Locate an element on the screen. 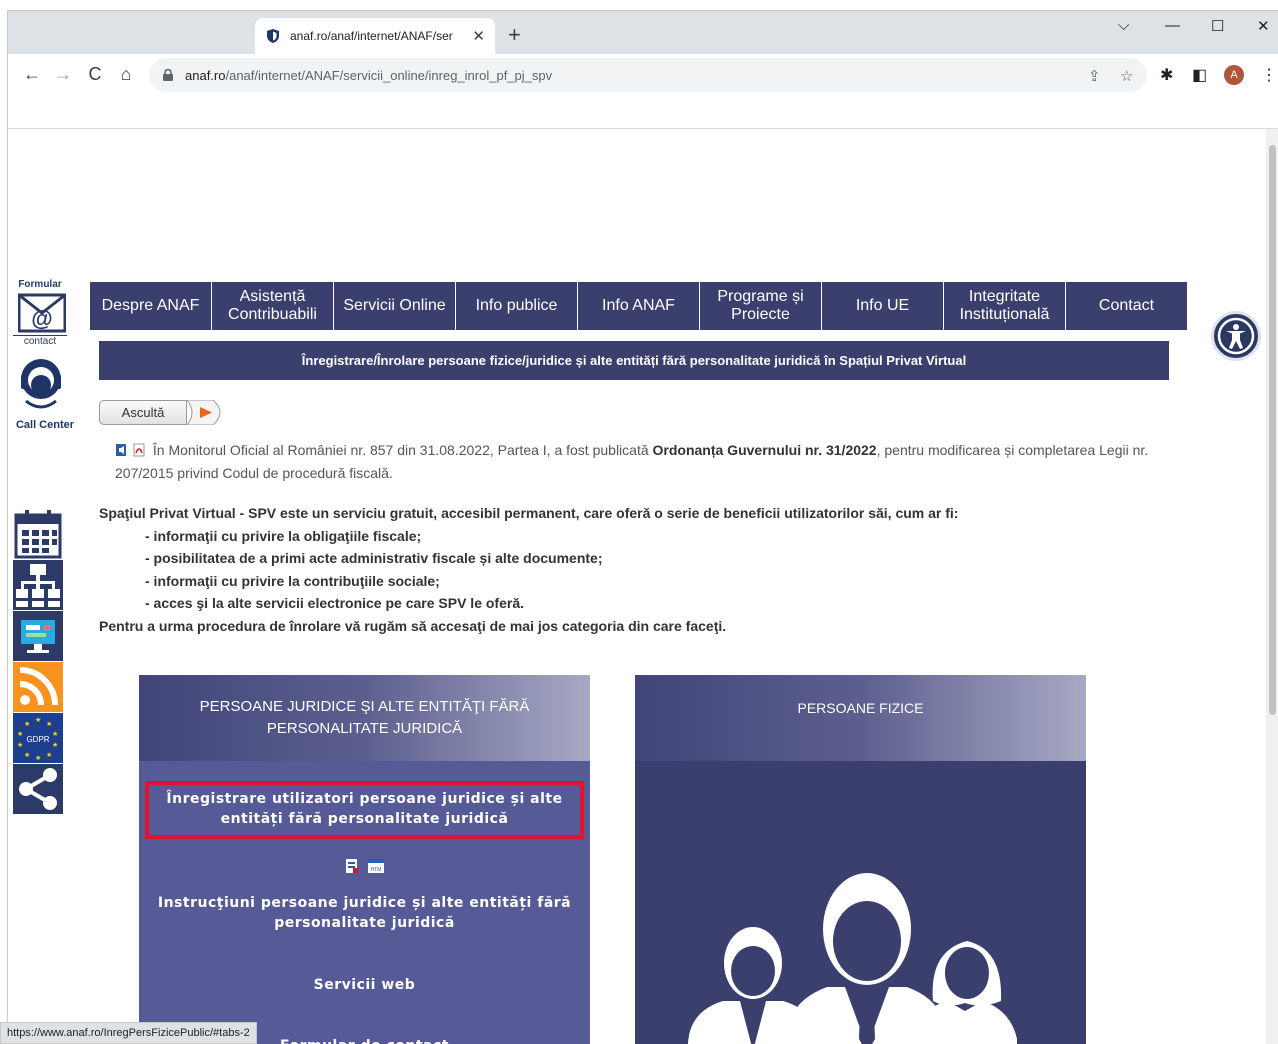  people-group-icon is located at coordinates (852, 958).